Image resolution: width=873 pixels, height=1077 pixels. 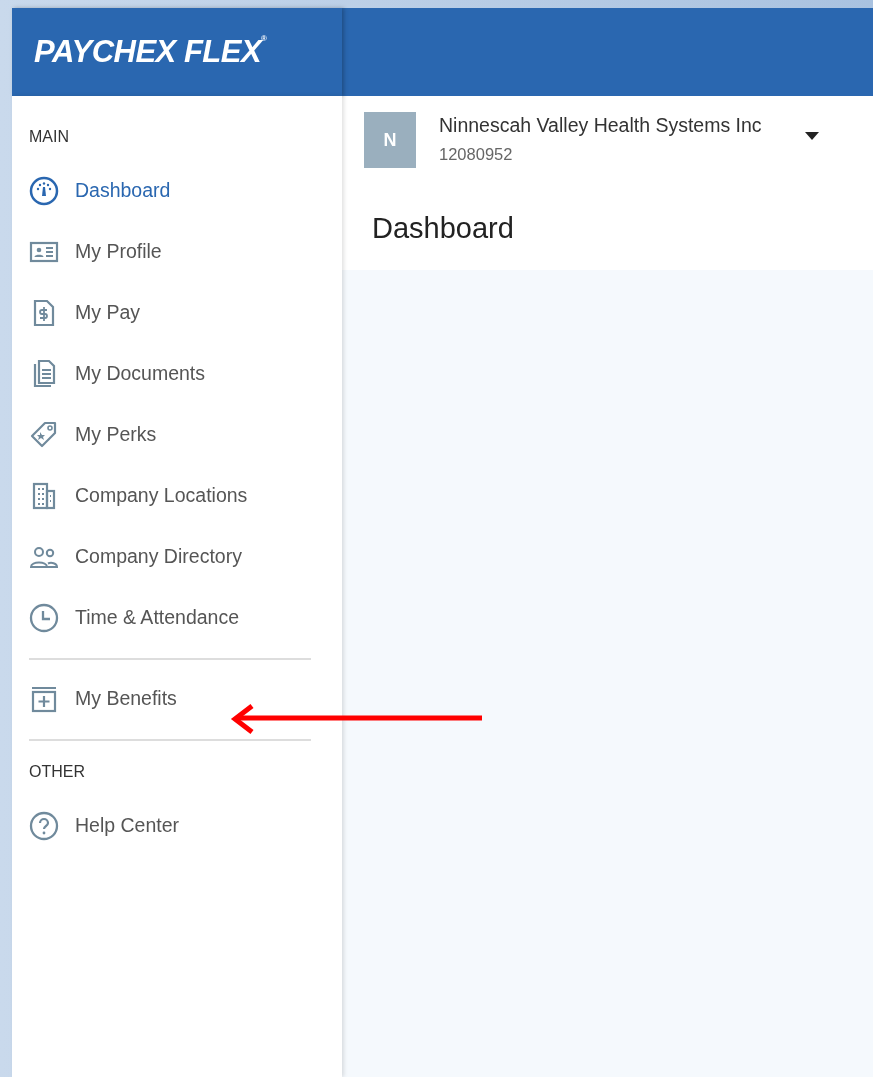 What do you see at coordinates (170, 312) in the screenshot?
I see `sidebar-item: My Pay` at bounding box center [170, 312].